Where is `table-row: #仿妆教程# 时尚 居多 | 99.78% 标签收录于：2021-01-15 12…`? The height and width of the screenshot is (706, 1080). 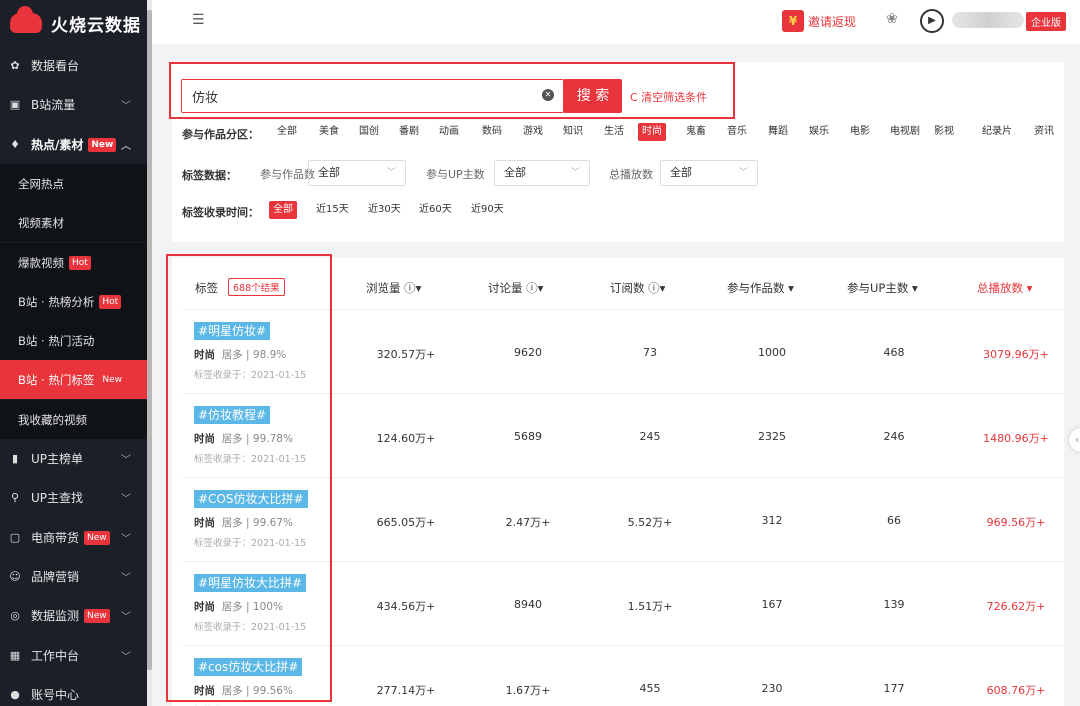
table-row: #仿妆教程# 时尚 居多 | 99.78% 标签收录于：2021-01-15 12… is located at coordinates (623, 436).